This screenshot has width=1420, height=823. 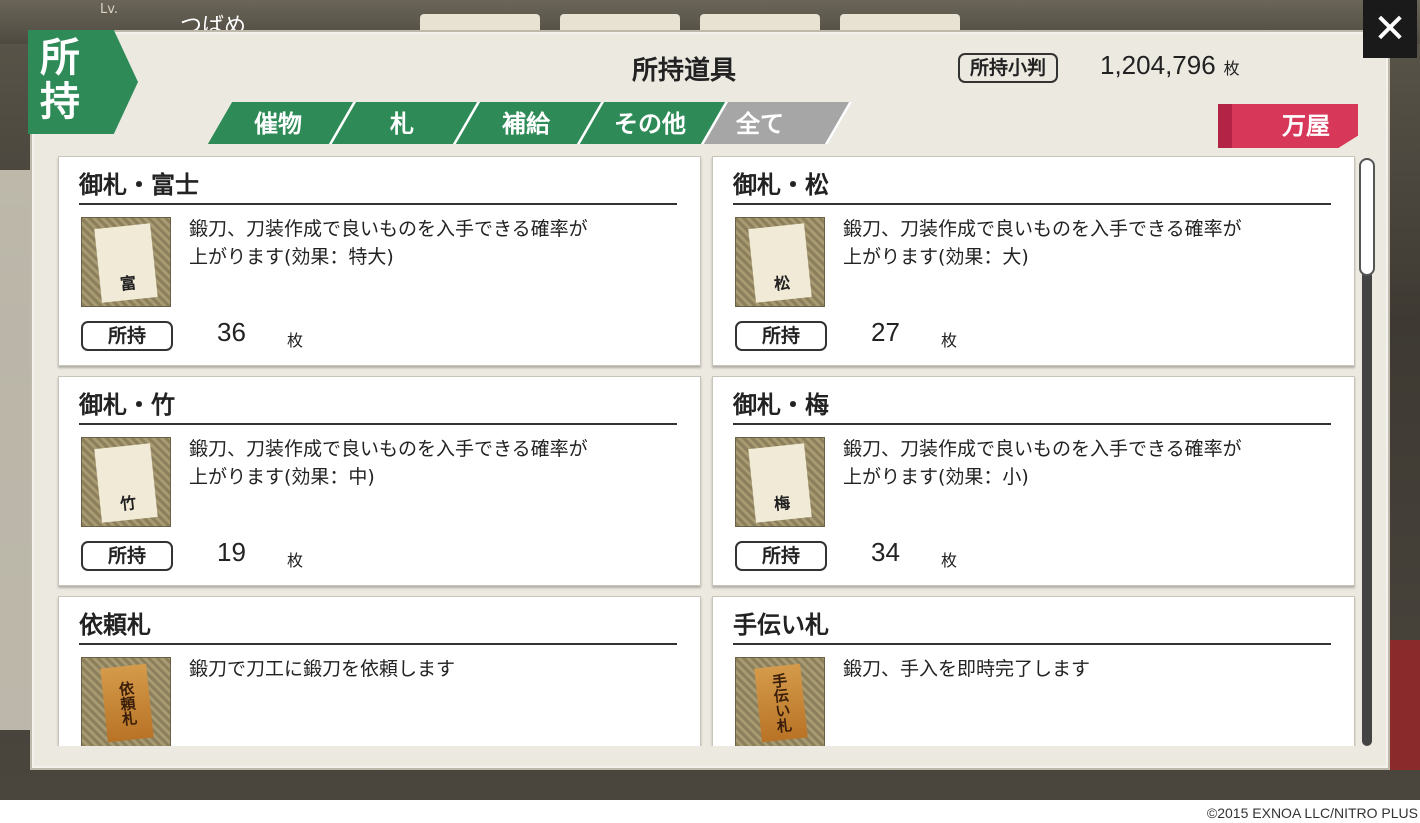 What do you see at coordinates (1093, 669) in the screenshot?
I see `item-description: 鍛刀、手入を即時完了します` at bounding box center [1093, 669].